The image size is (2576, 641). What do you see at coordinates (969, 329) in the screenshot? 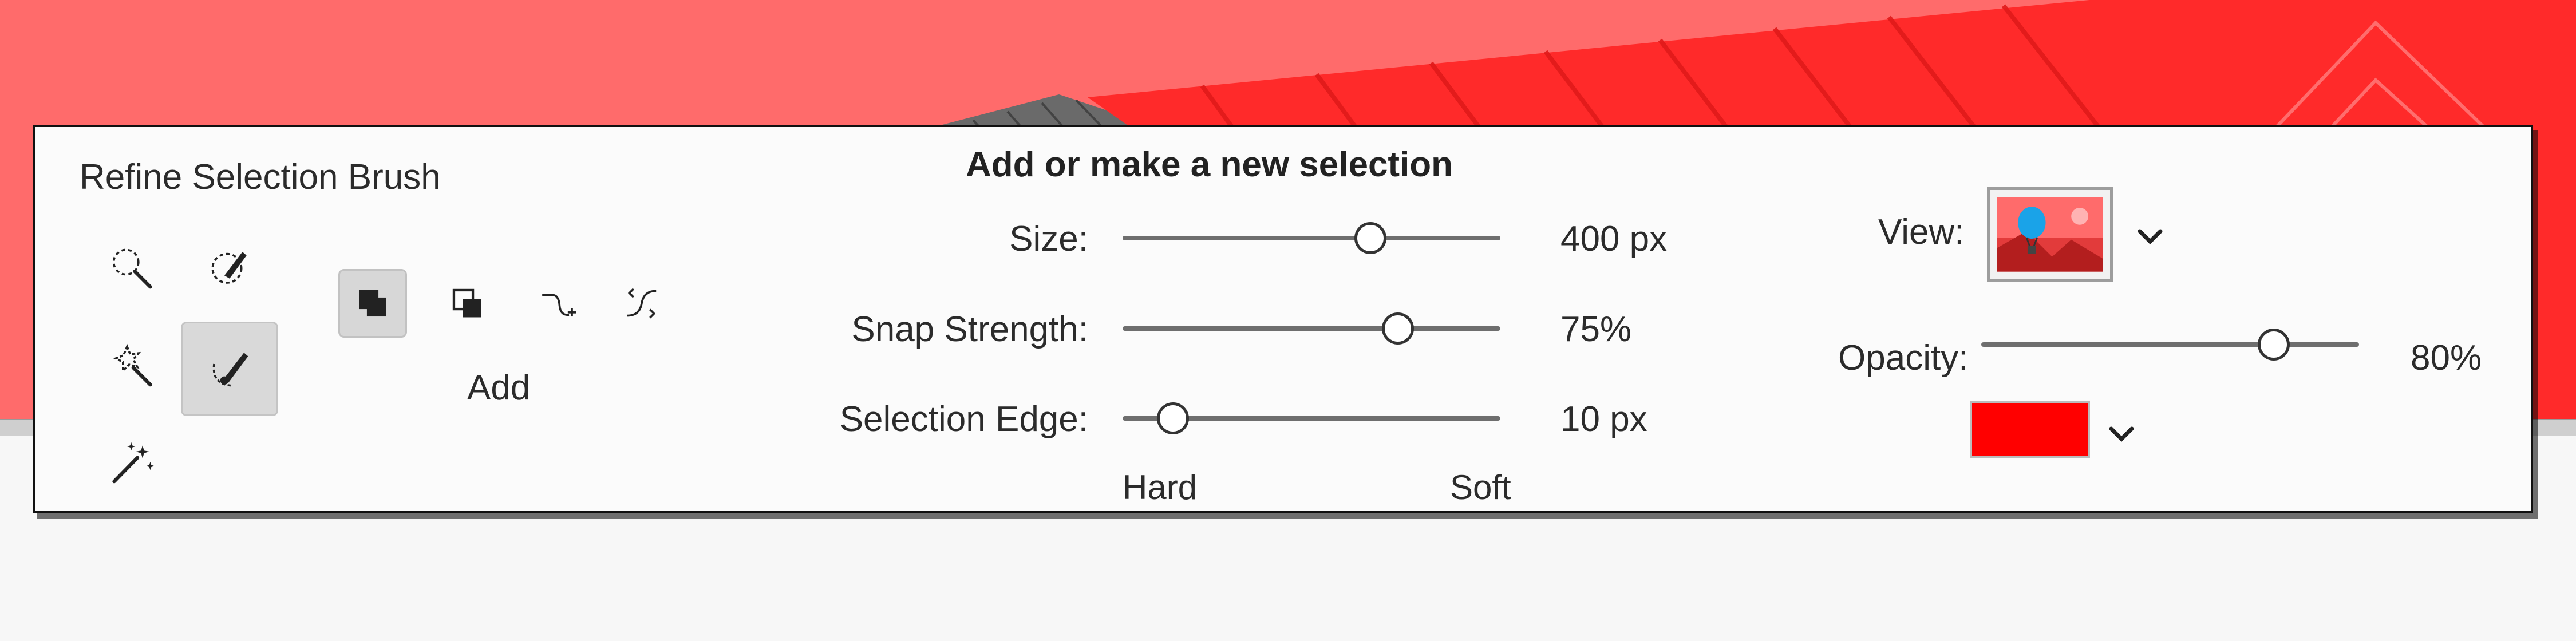
I see `snap-strength-label: Snap Strength:` at bounding box center [969, 329].